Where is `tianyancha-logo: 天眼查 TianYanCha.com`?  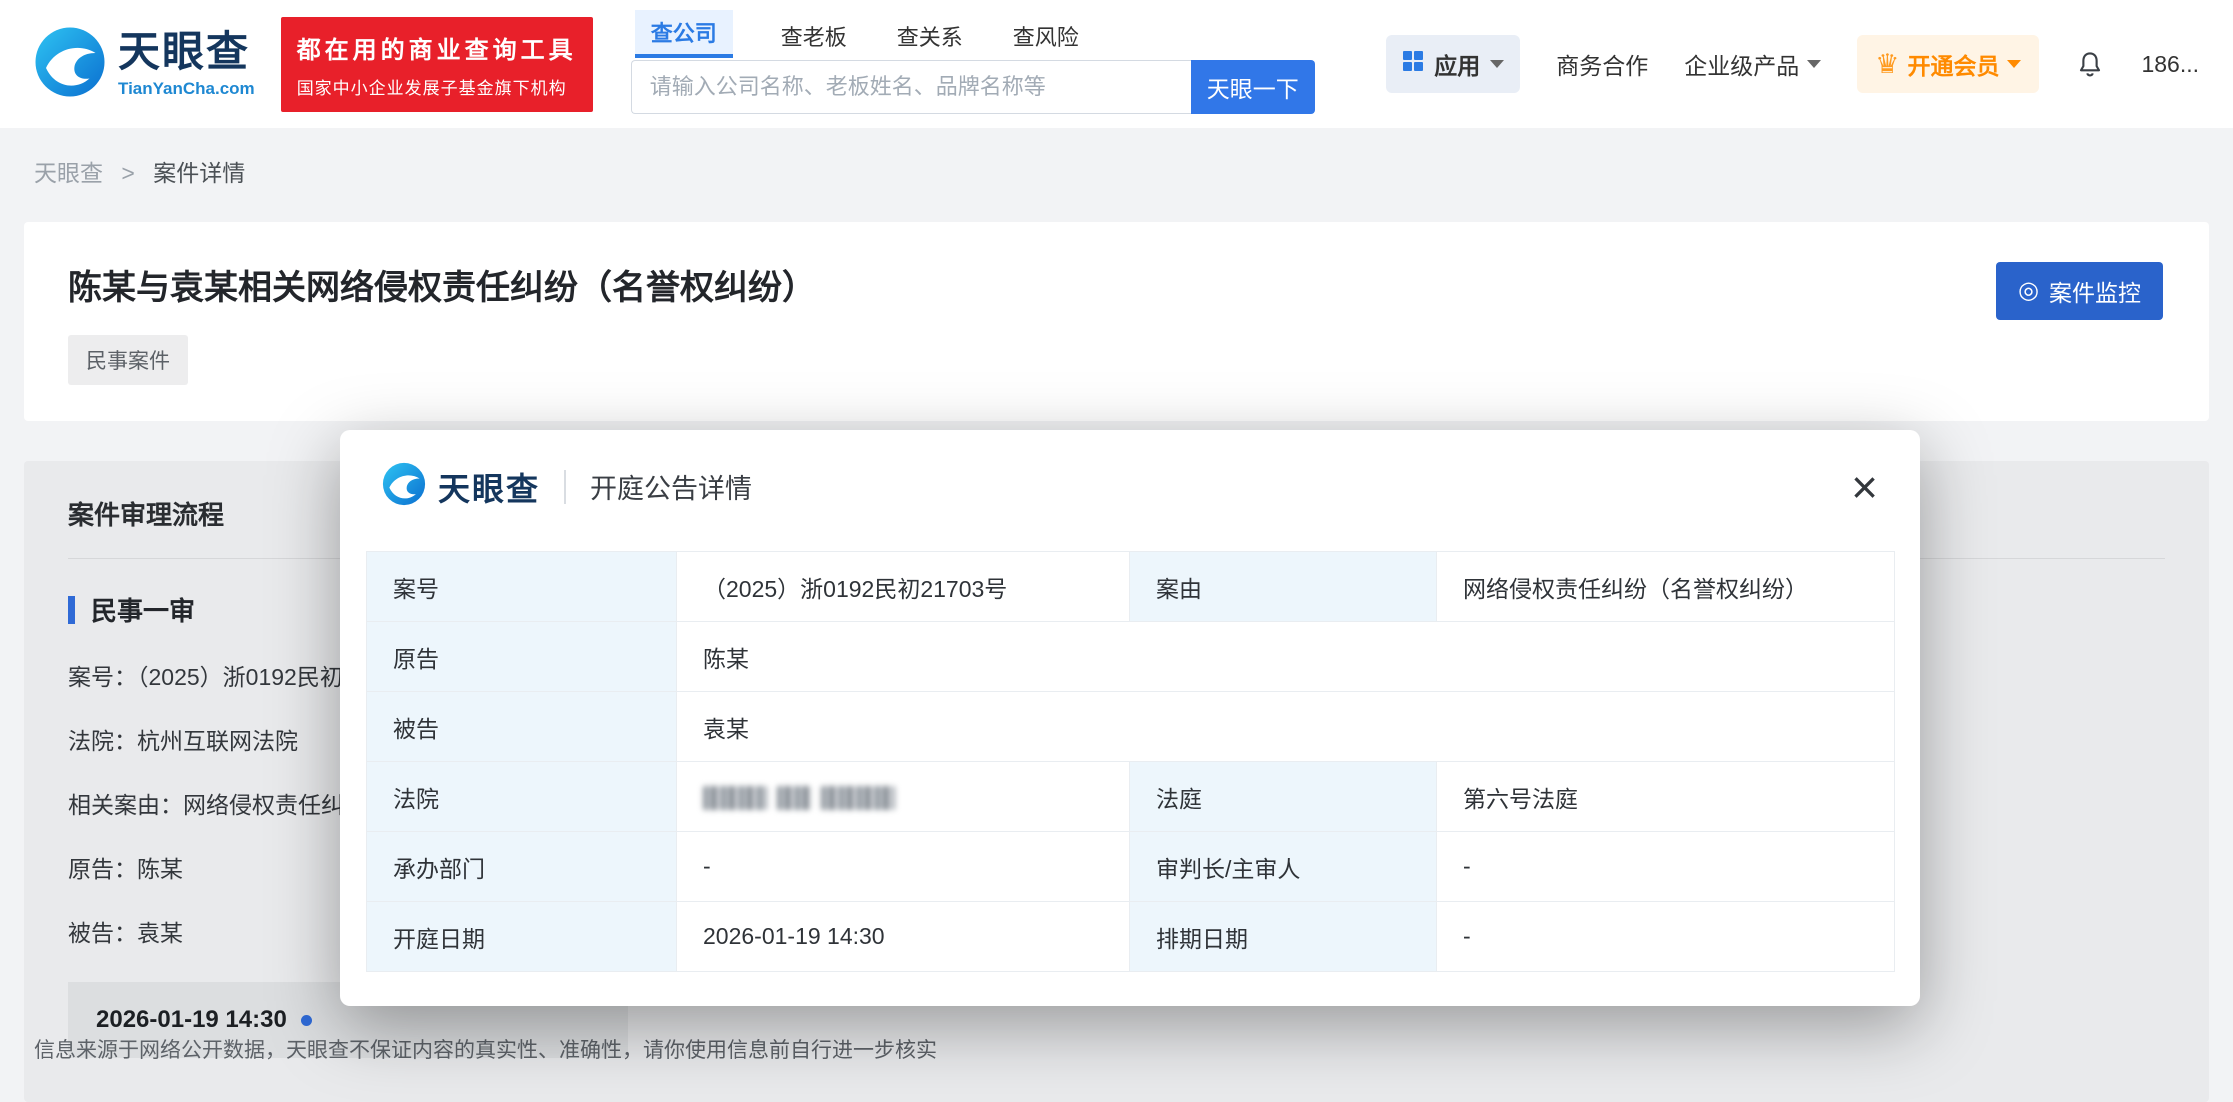
tianyancha-logo: 天眼查 TianYanCha.com is located at coordinates (144, 64).